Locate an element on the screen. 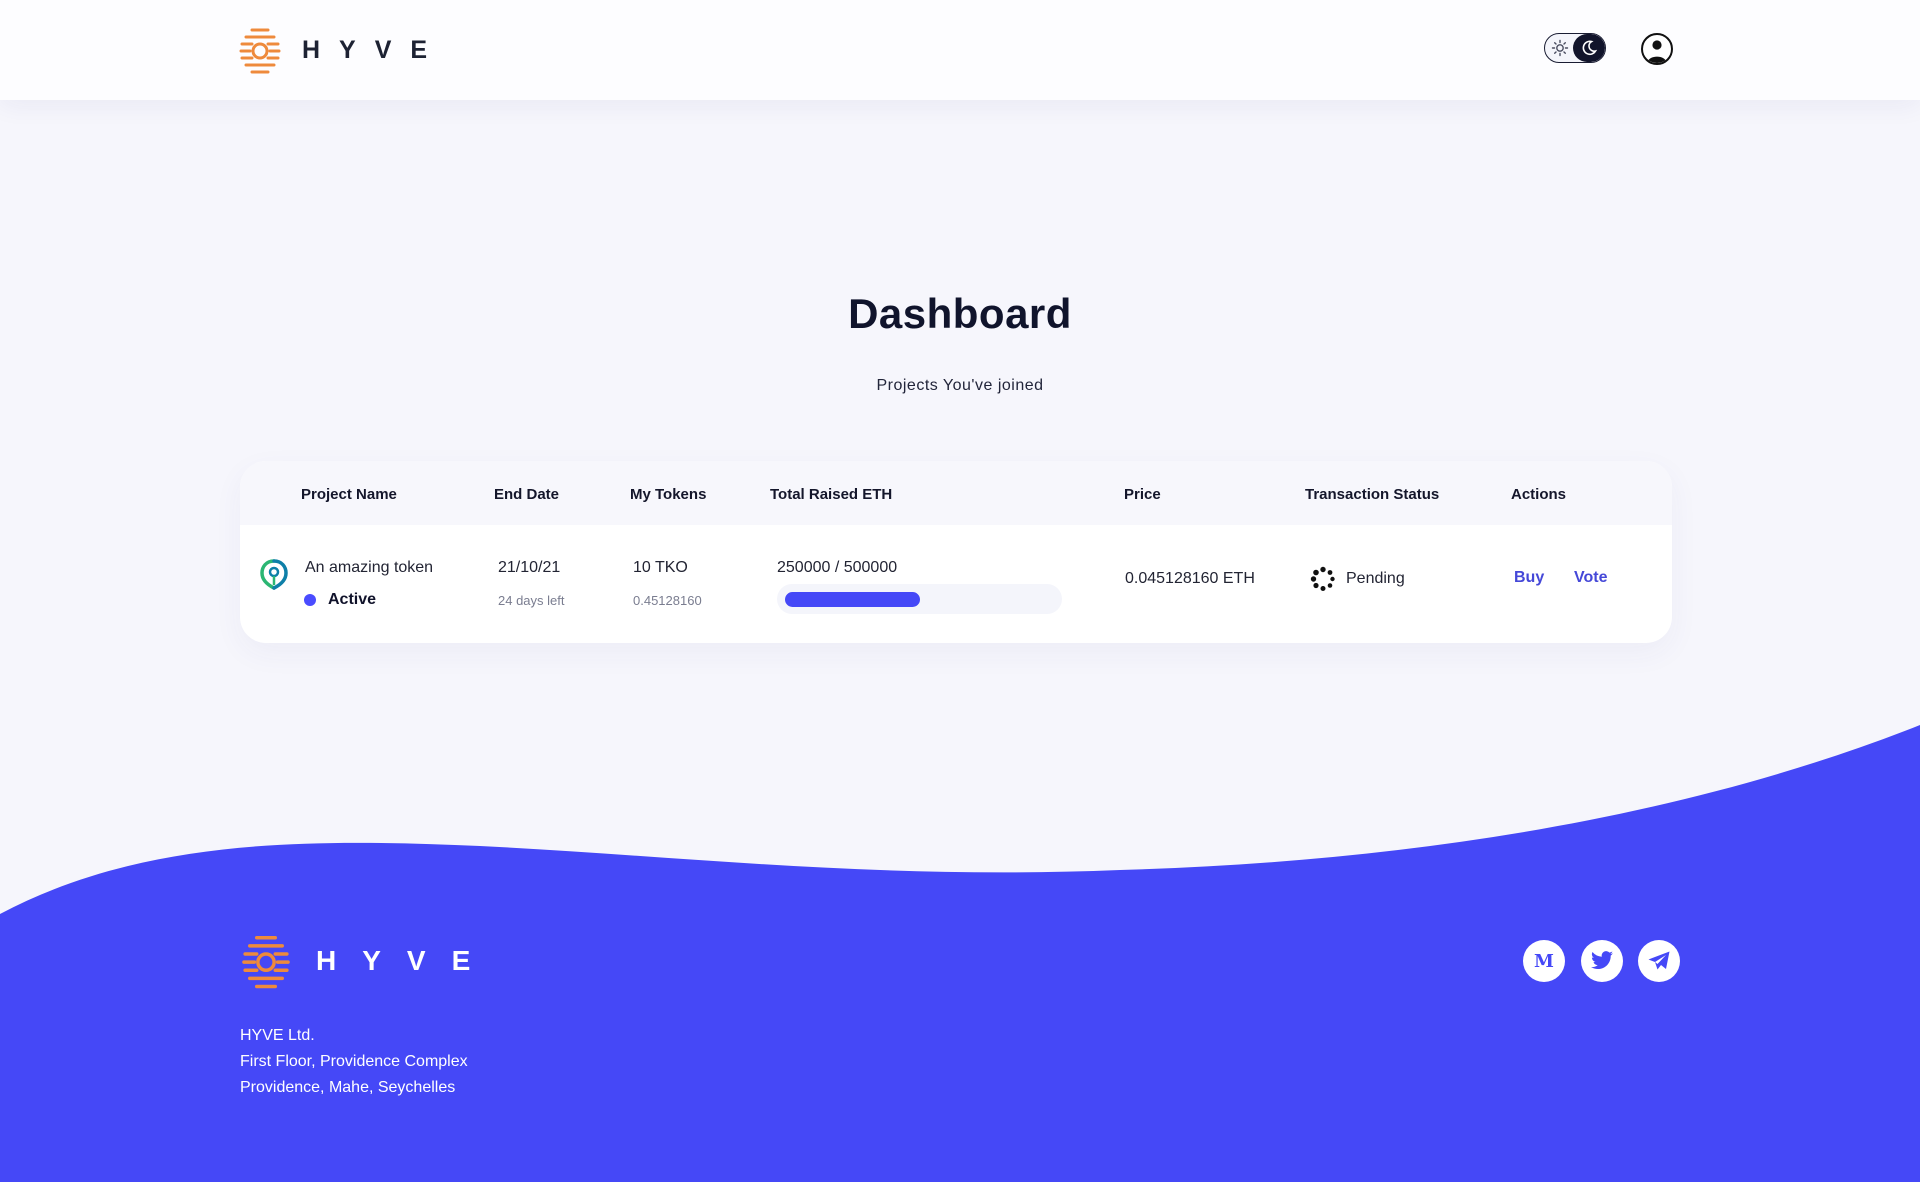  token-amount: 10 TKO is located at coordinates (660, 567).